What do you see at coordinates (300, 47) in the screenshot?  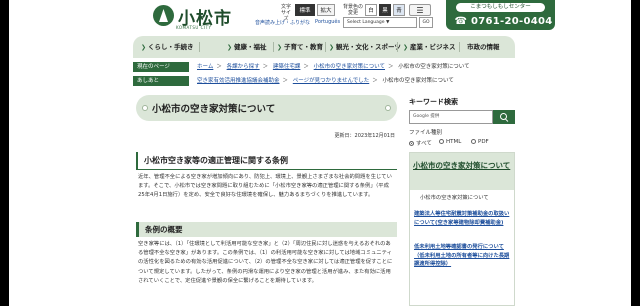 I see `nav-item-childcare: ❯ 子育て・教育` at bounding box center [300, 47].